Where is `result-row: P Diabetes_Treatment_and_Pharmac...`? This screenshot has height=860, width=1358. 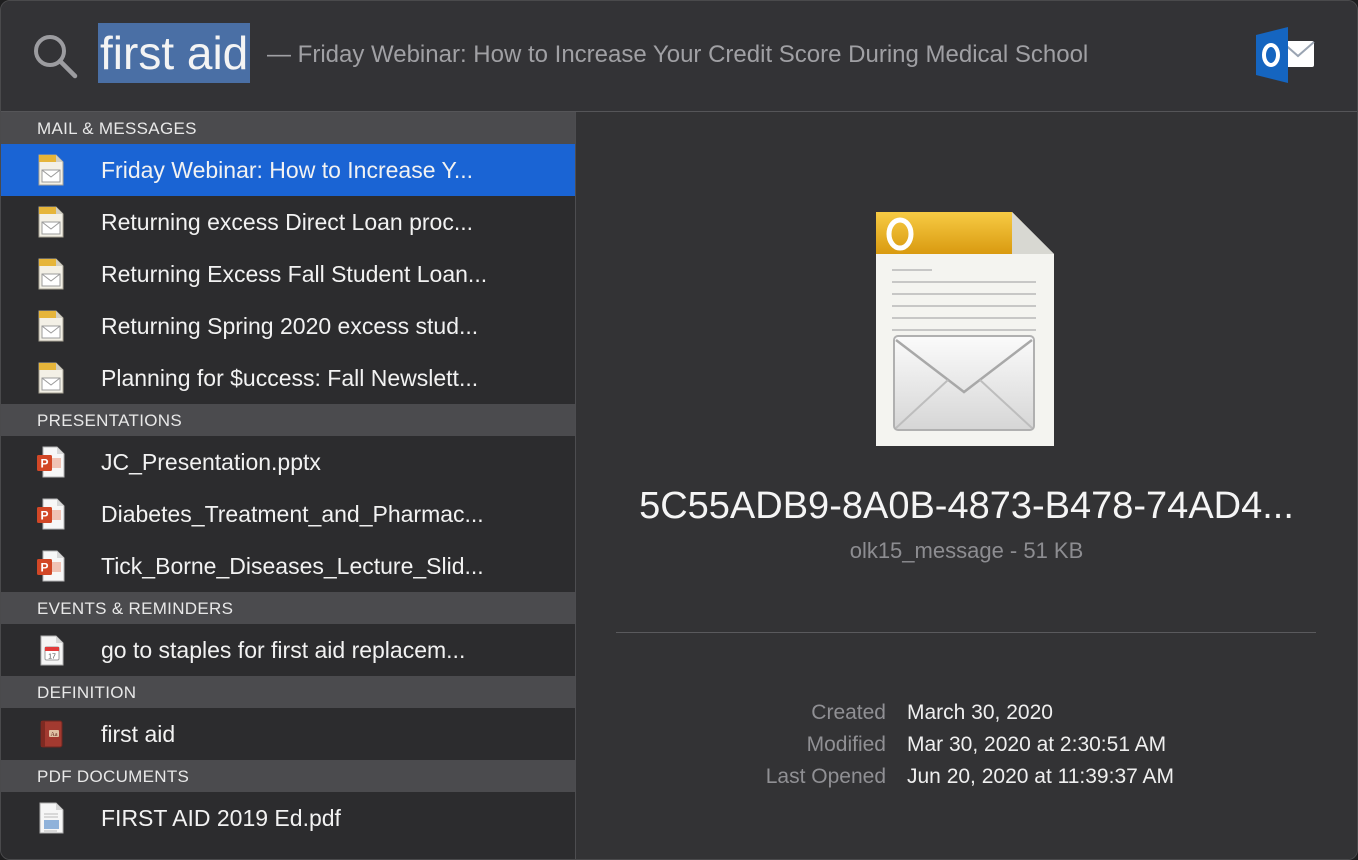
result-row: P Diabetes_Treatment_and_Pharmac... is located at coordinates (288, 514).